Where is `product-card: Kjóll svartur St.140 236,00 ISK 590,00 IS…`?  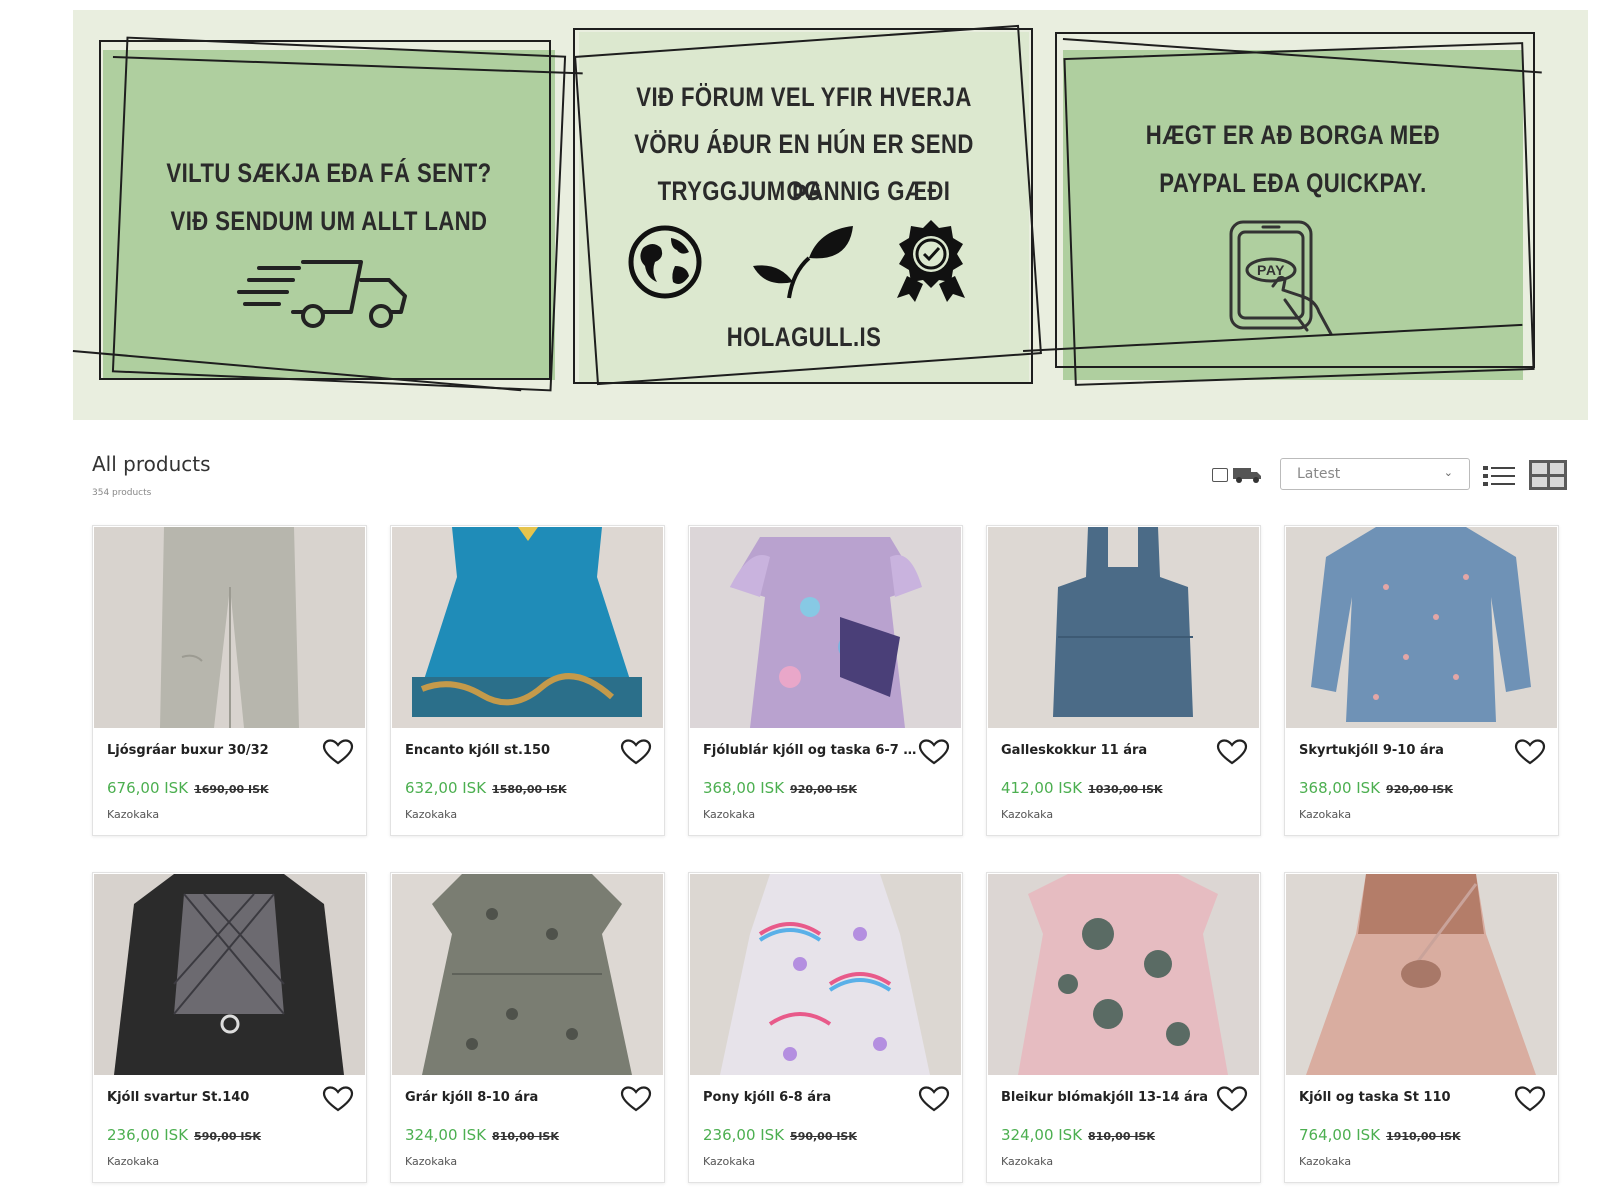 product-card: Kjóll svartur St.140 236,00 ISK 590,00 IS… is located at coordinates (229, 1027).